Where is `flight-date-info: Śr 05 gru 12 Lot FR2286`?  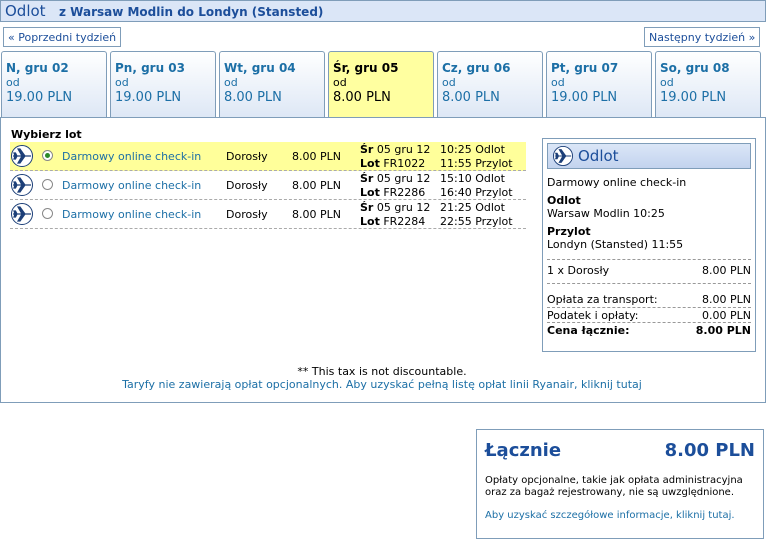 flight-date-info: Śr 05 gru 12 Lot FR2286 is located at coordinates (395, 186).